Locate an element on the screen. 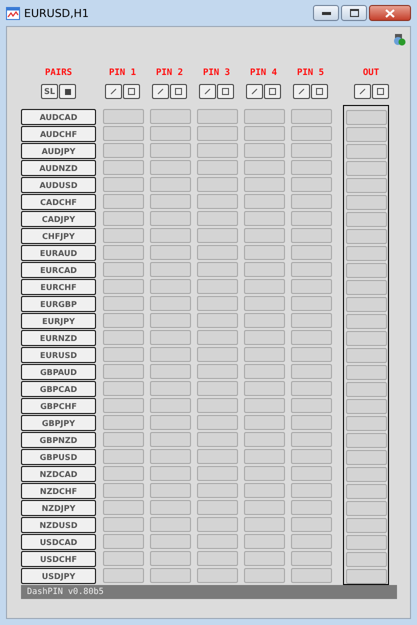 The image size is (417, 625). pair-button: AUDJPY is located at coordinates (58, 151).